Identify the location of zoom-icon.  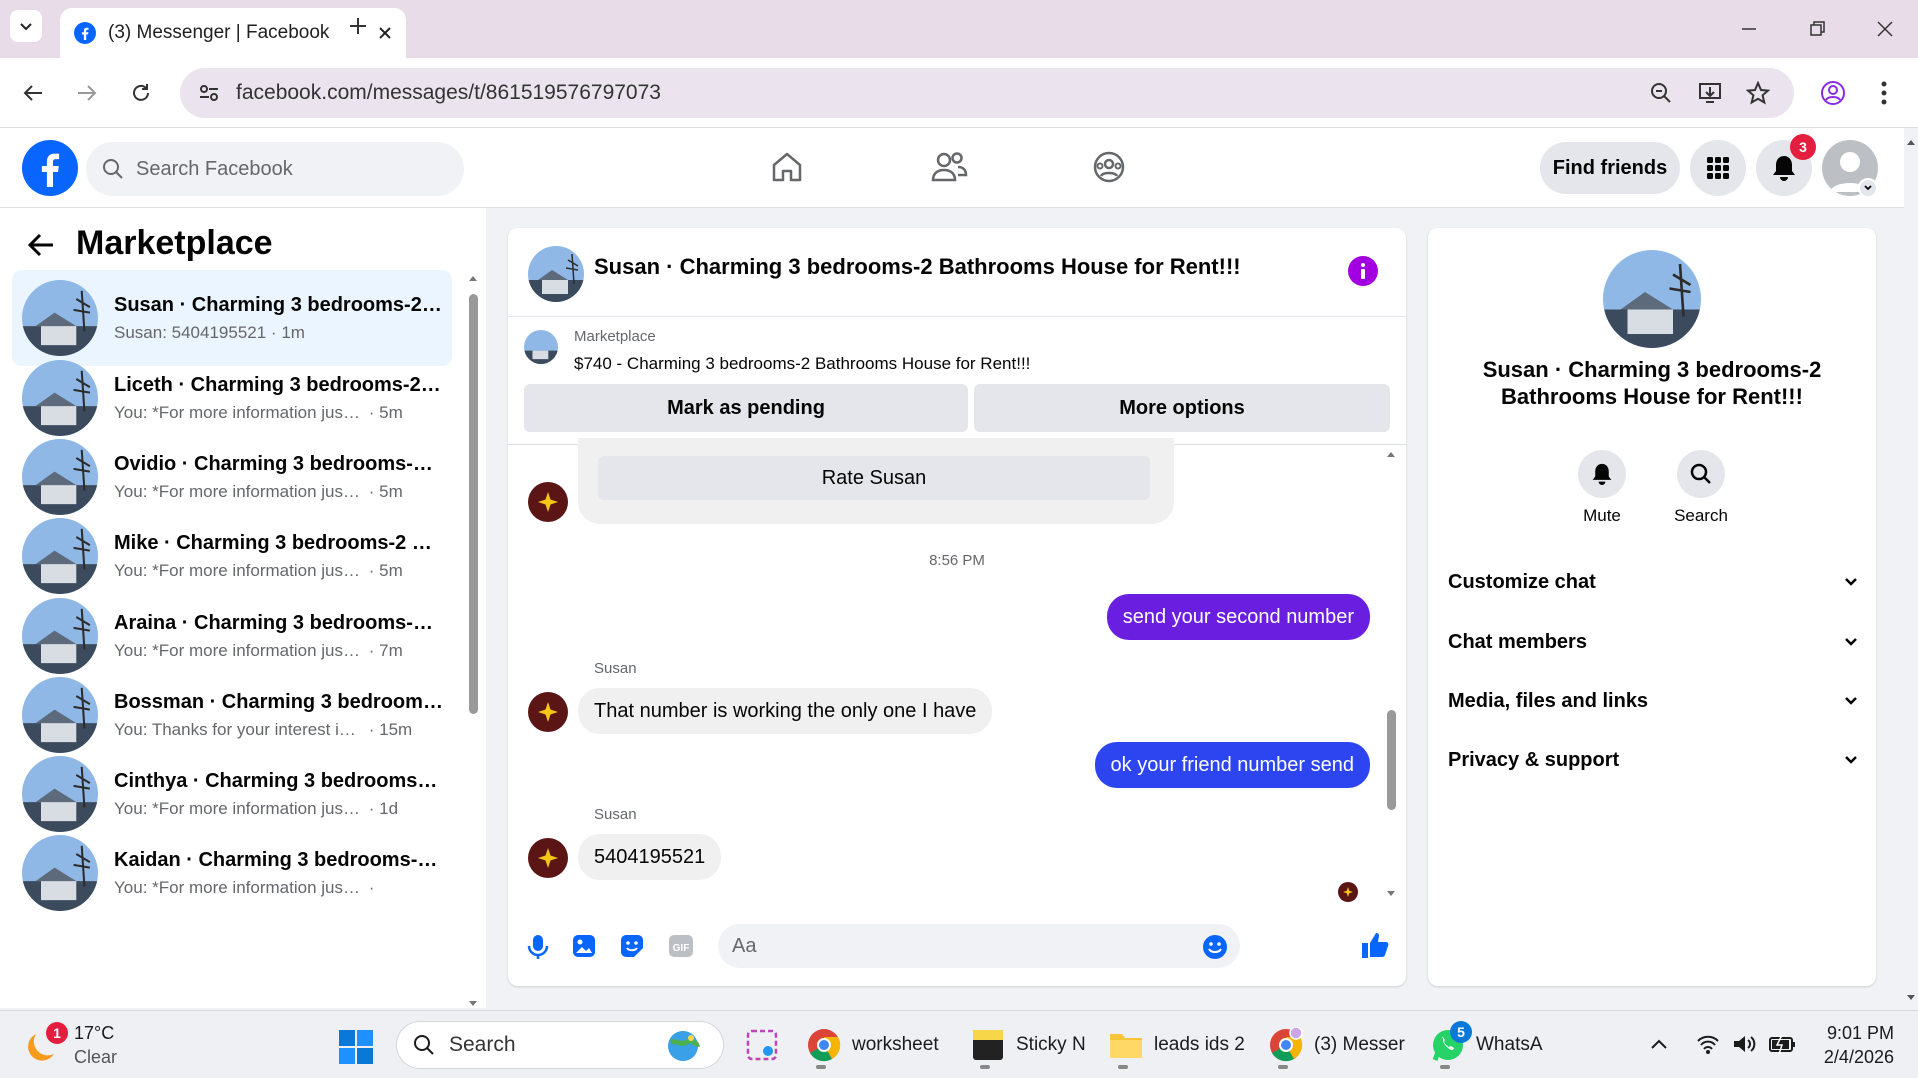
(1661, 93).